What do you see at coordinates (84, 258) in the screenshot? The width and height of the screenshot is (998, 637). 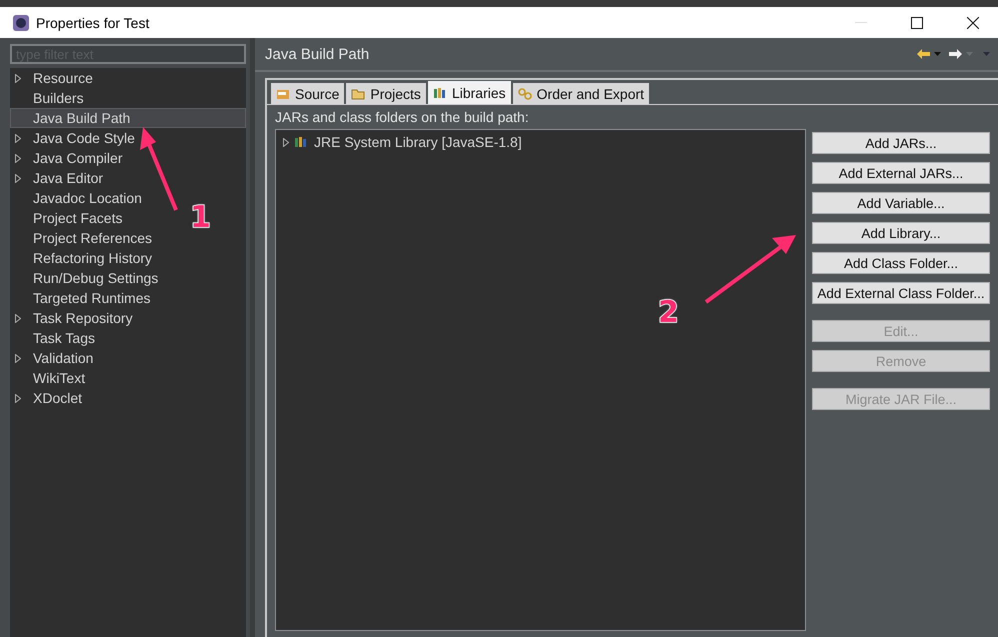 I see `tree-item: Refactoring History` at bounding box center [84, 258].